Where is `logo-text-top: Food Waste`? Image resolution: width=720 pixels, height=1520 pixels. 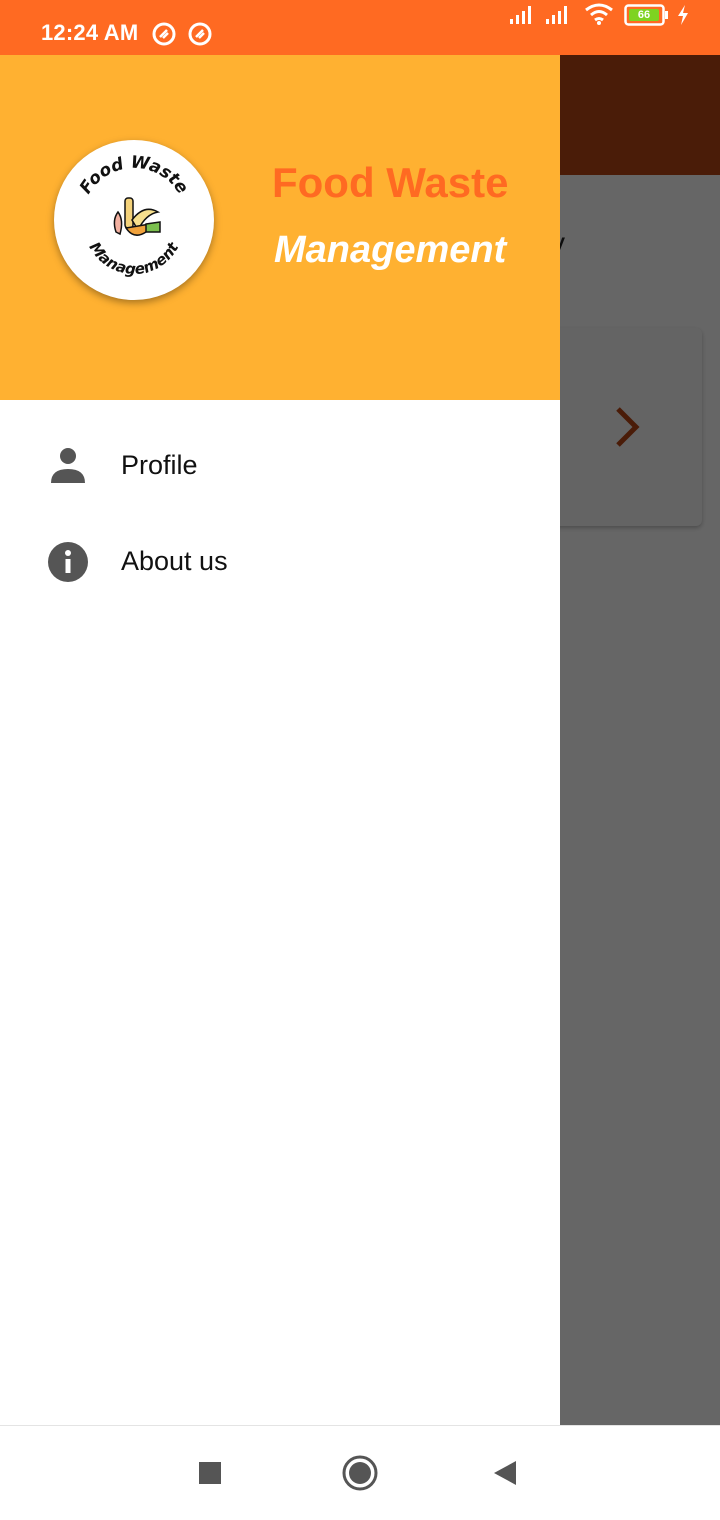 logo-text-top: Food Waste is located at coordinates (134, 174).